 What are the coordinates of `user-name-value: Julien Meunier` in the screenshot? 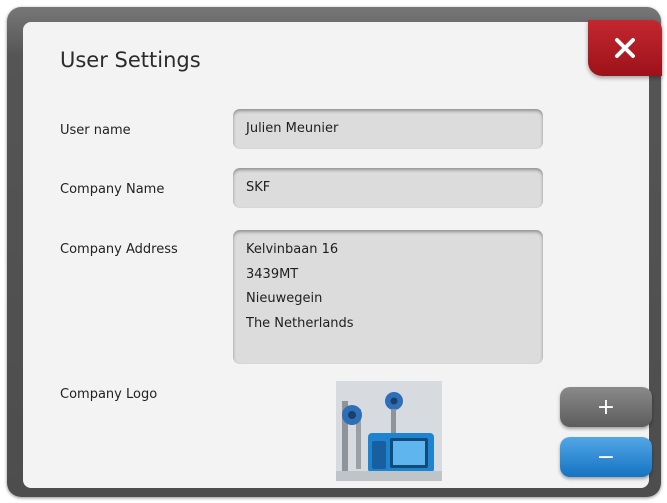 It's located at (292, 128).